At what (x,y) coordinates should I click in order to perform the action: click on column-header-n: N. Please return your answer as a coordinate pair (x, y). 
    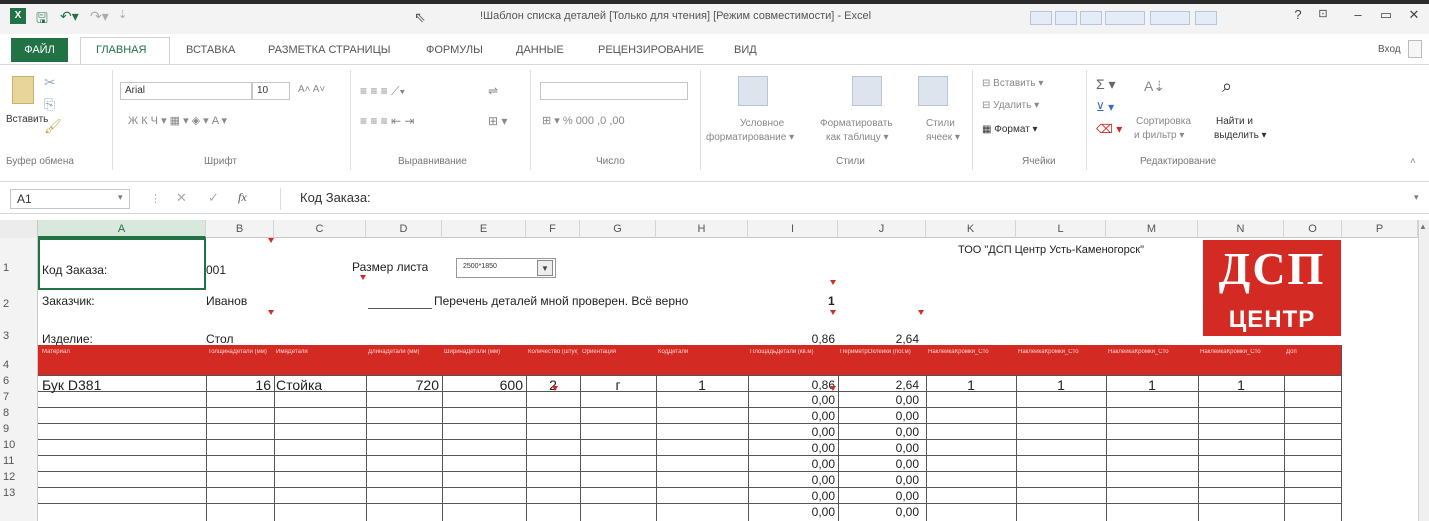
    Looking at the image, I should click on (1241, 229).